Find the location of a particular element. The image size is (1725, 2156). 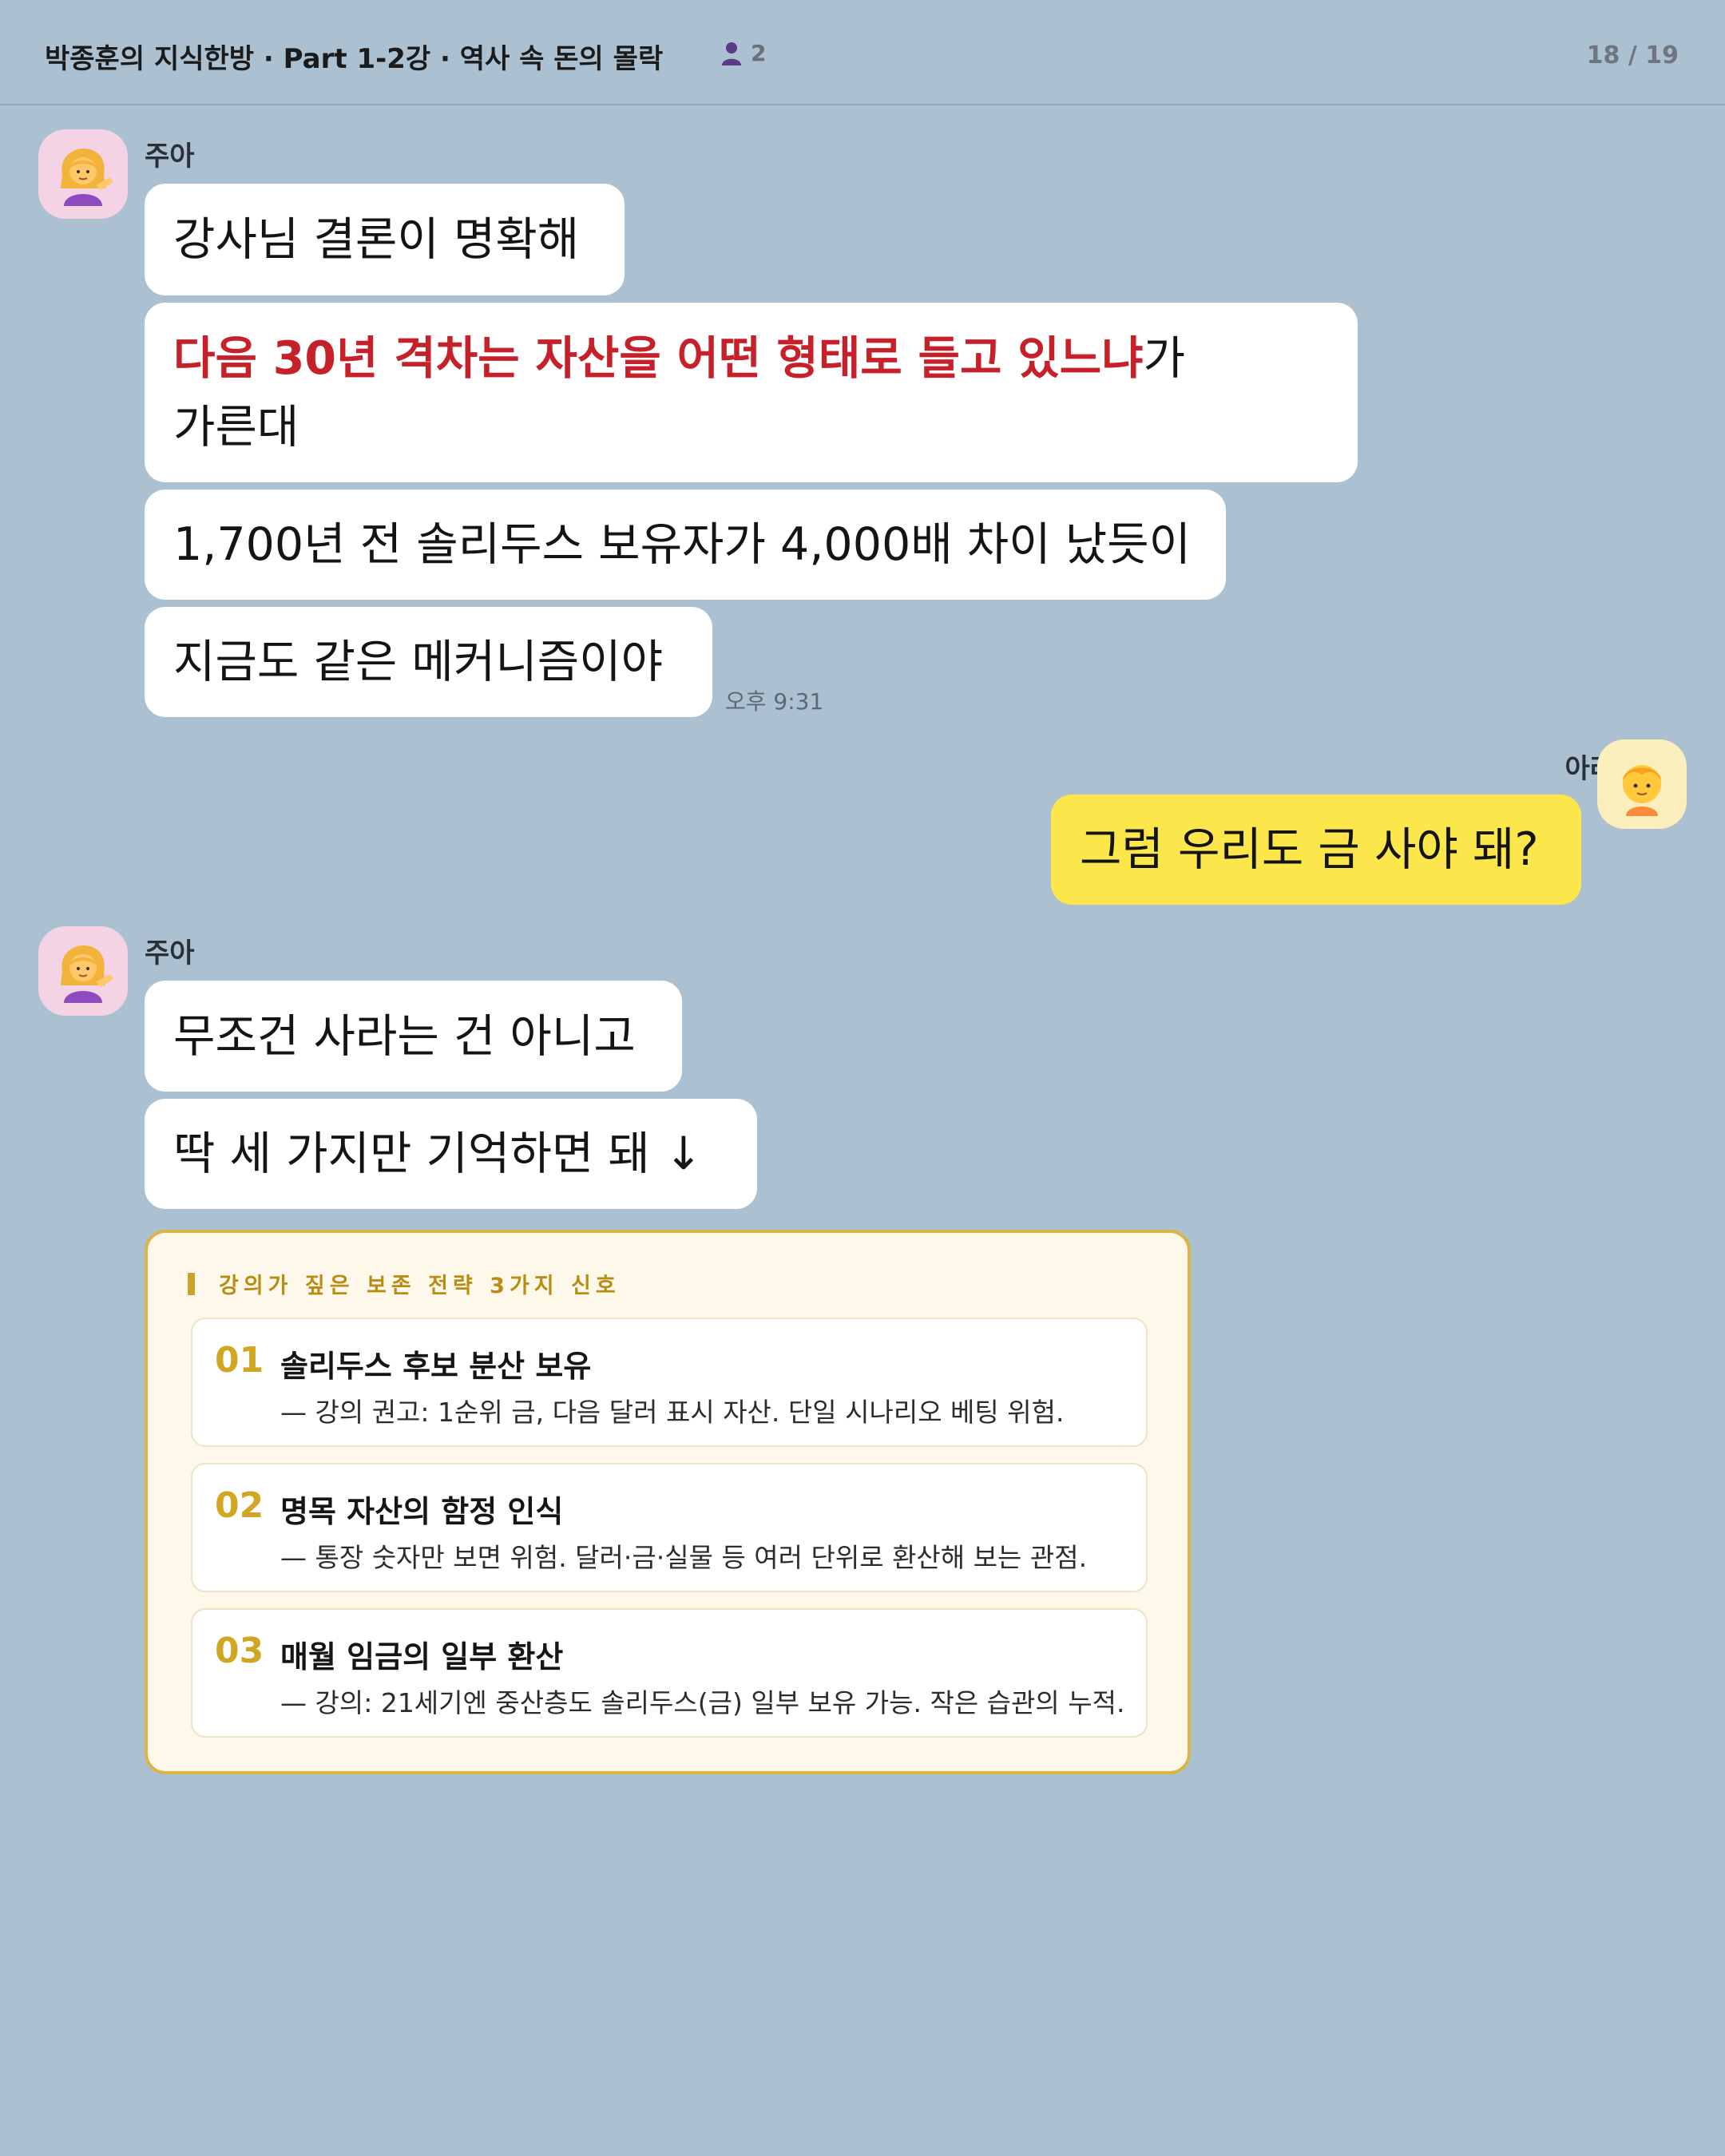

message-bubble: 무조건 사라는 건 아니고 is located at coordinates (414, 1036).